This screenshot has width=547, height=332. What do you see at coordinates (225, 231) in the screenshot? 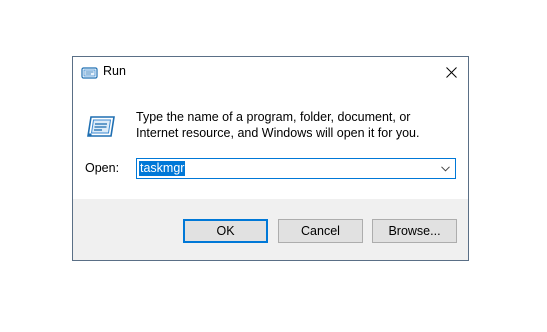
I see `ok-button: OK` at bounding box center [225, 231].